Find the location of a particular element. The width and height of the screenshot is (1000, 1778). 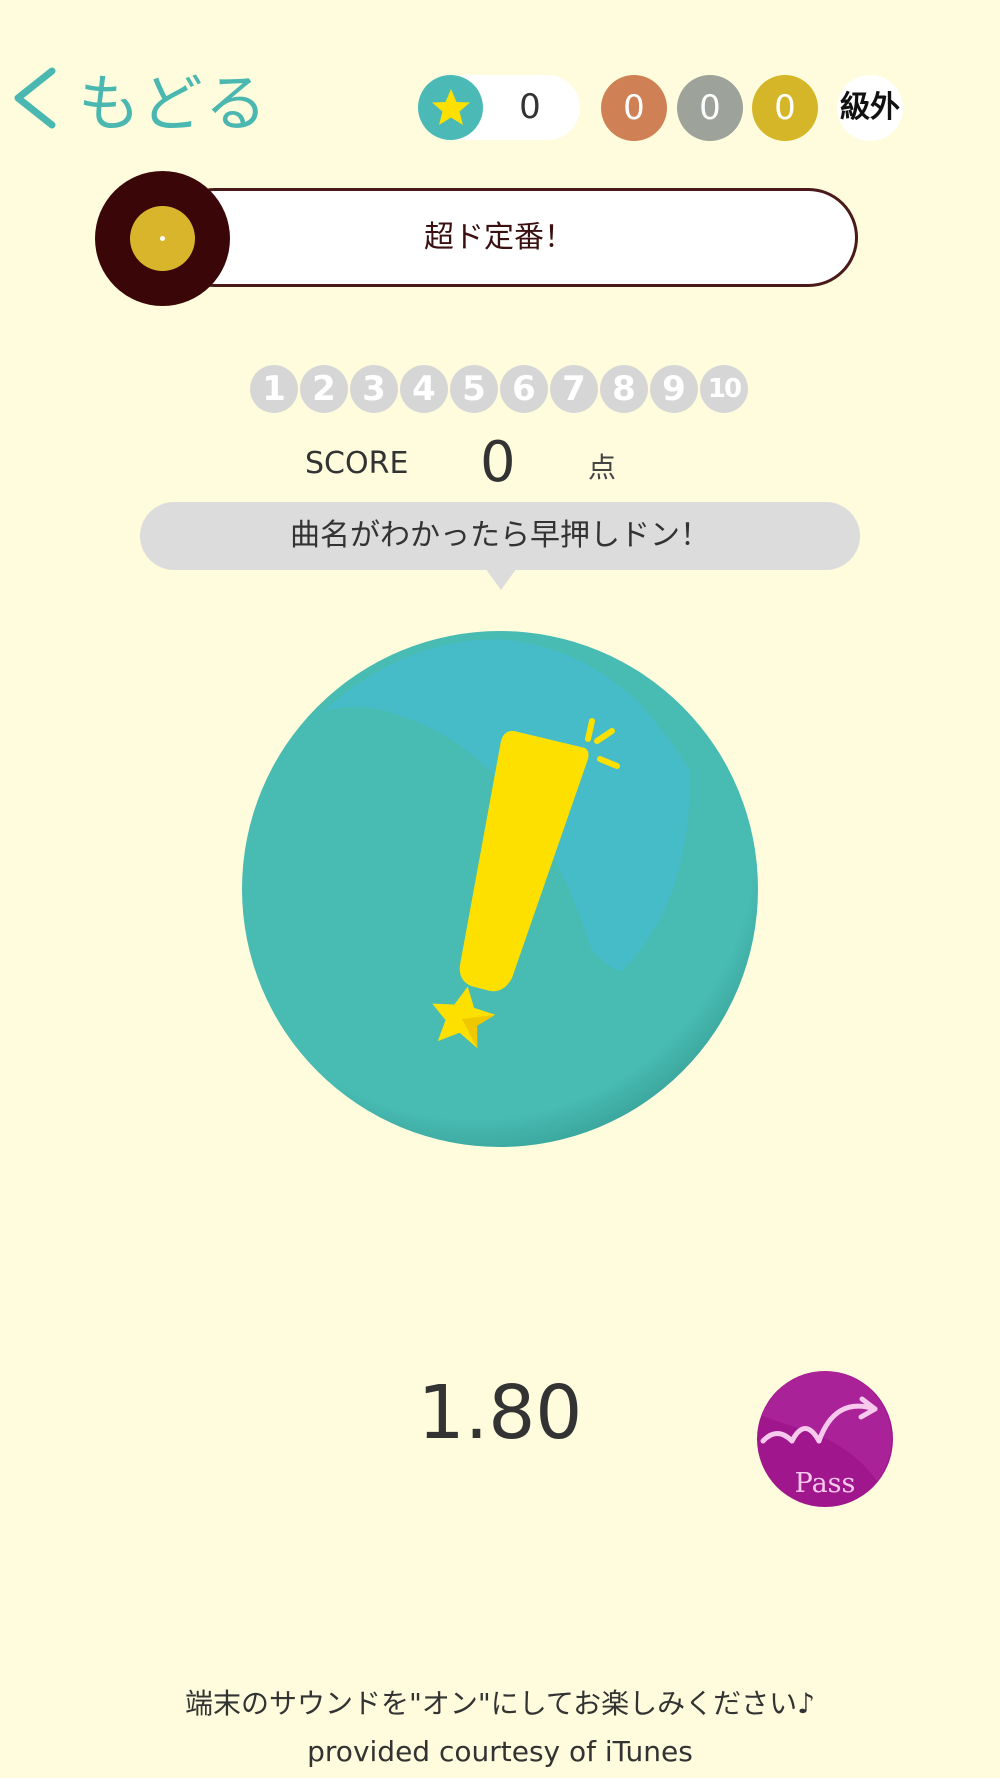

gold-medal-count: 0 is located at coordinates (785, 108).